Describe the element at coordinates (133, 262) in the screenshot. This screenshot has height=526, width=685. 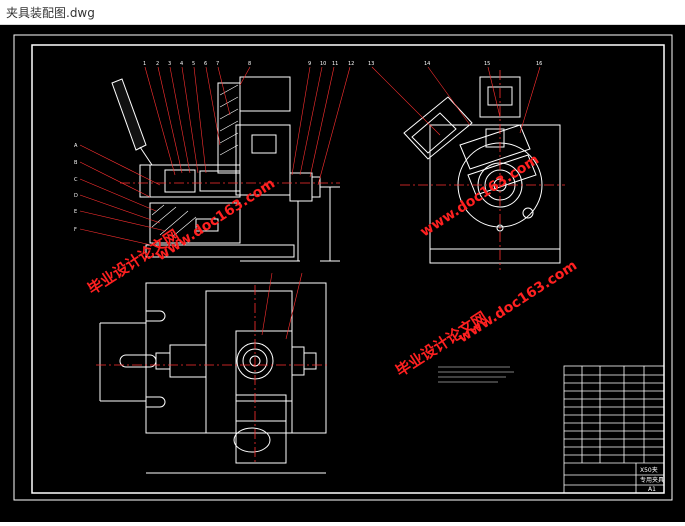
I see `watermark-cn-1: 毕业设计论文网` at that location.